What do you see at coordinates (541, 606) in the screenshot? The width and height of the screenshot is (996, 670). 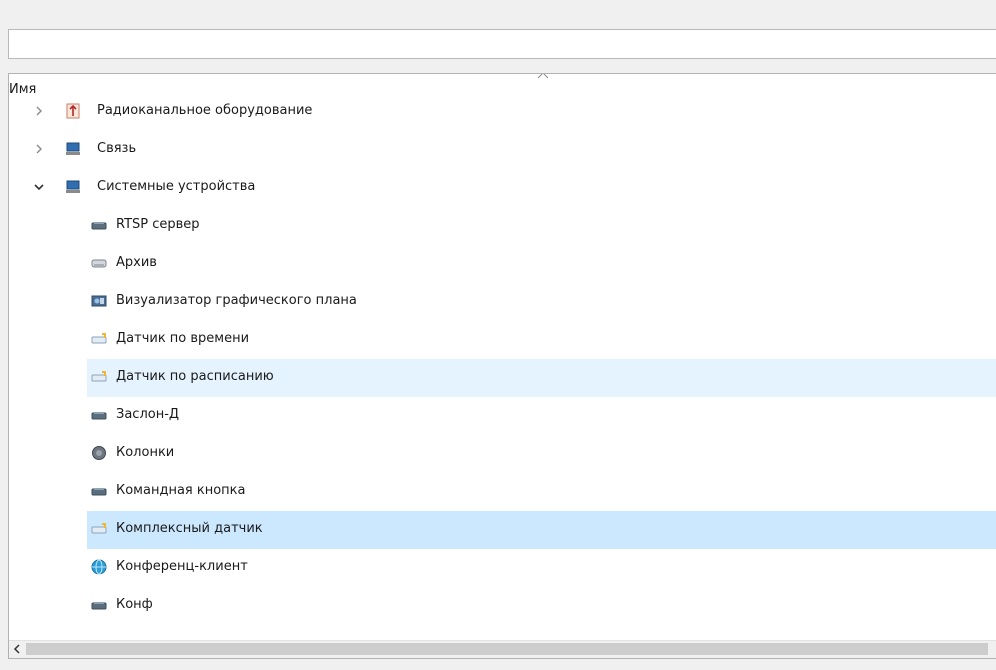 I see `tree-row: Конф` at bounding box center [541, 606].